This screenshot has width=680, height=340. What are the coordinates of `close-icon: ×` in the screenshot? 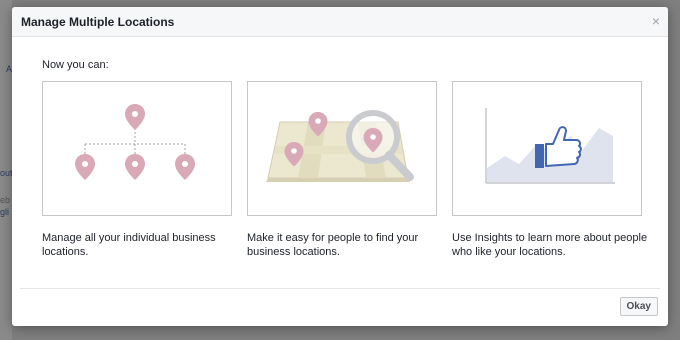 It's located at (656, 21).